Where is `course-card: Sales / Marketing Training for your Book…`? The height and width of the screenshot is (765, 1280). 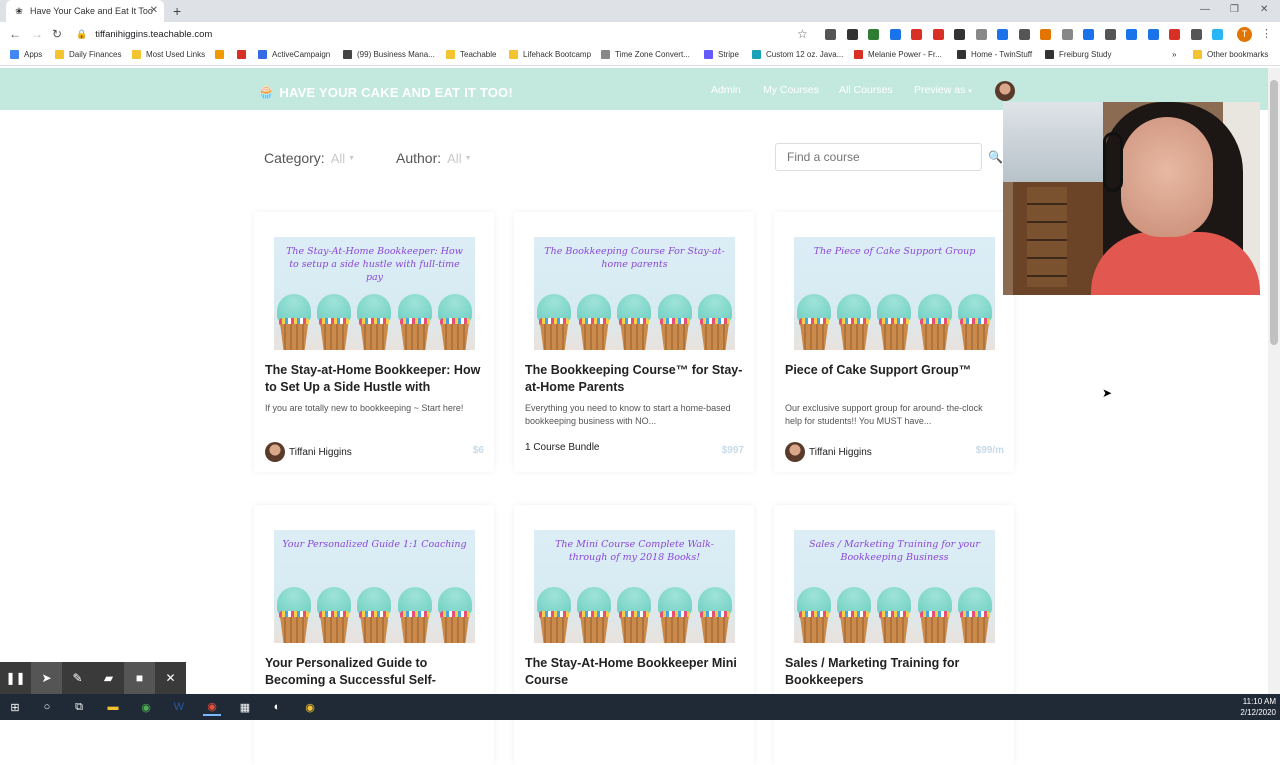 course-card: Sales / Marketing Training for your Book… is located at coordinates (894, 635).